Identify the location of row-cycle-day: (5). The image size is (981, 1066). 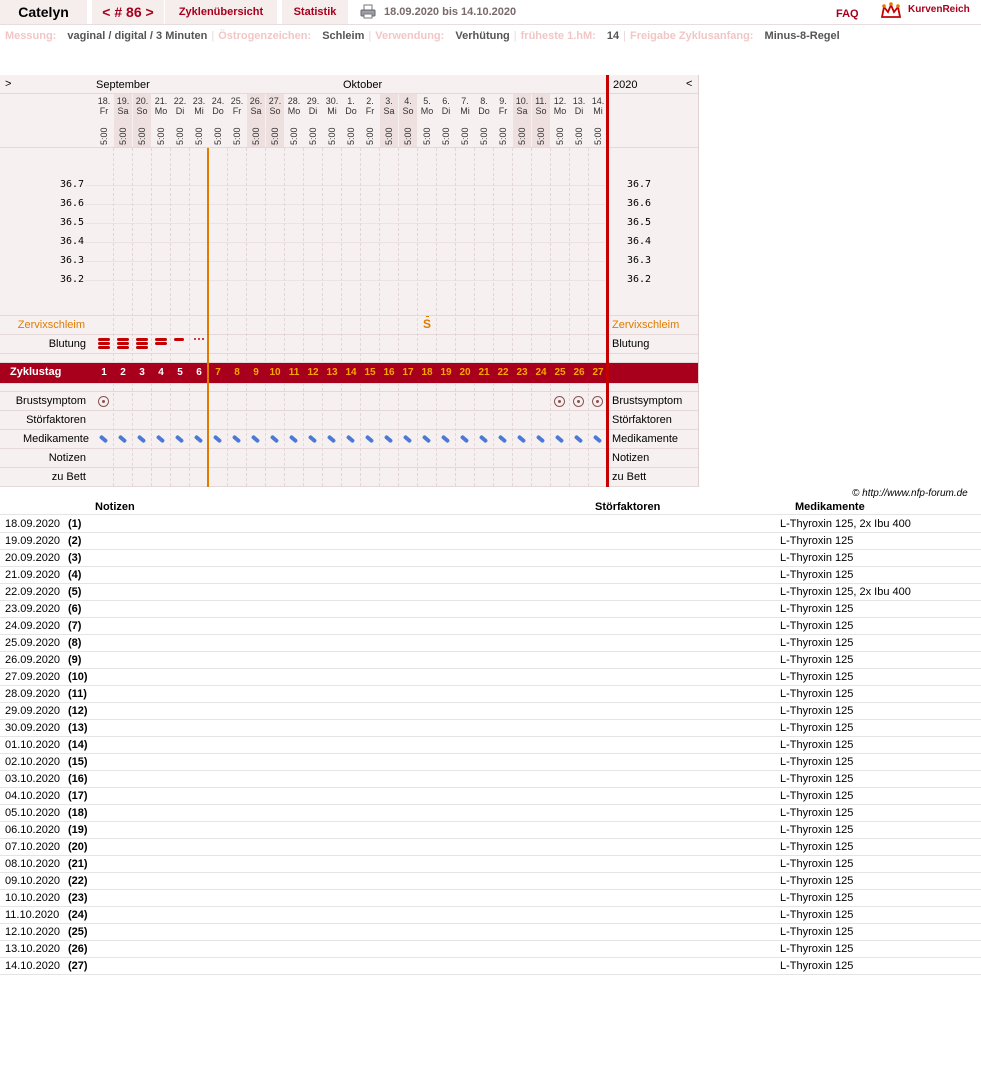
(75, 592).